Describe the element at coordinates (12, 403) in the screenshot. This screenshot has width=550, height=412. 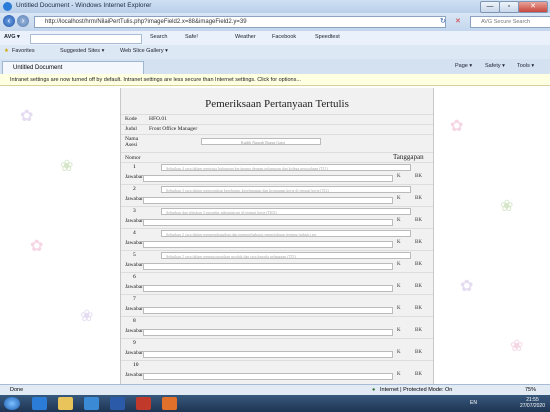
I see `start-button` at that location.